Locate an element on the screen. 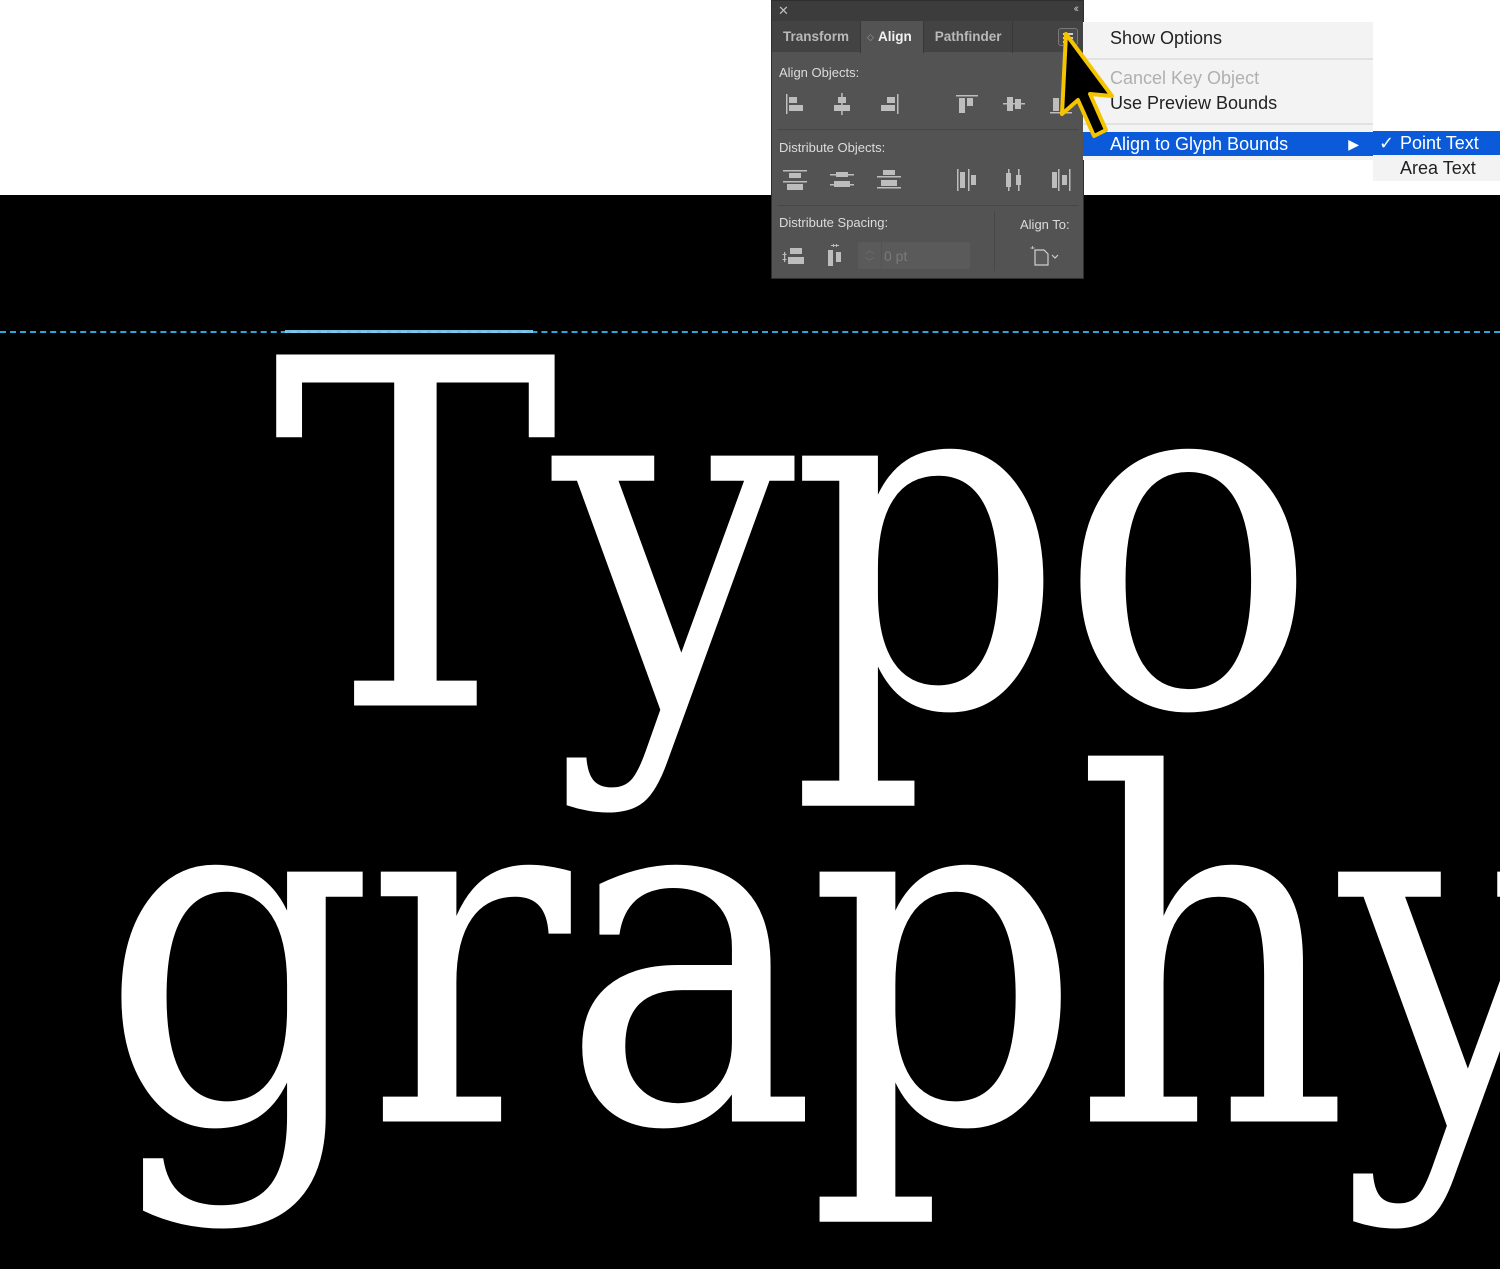 Image resolution: width=1500 pixels, height=1269 pixels. menu-item-cancel-key-object: Cancel Key Object is located at coordinates (1228, 78).